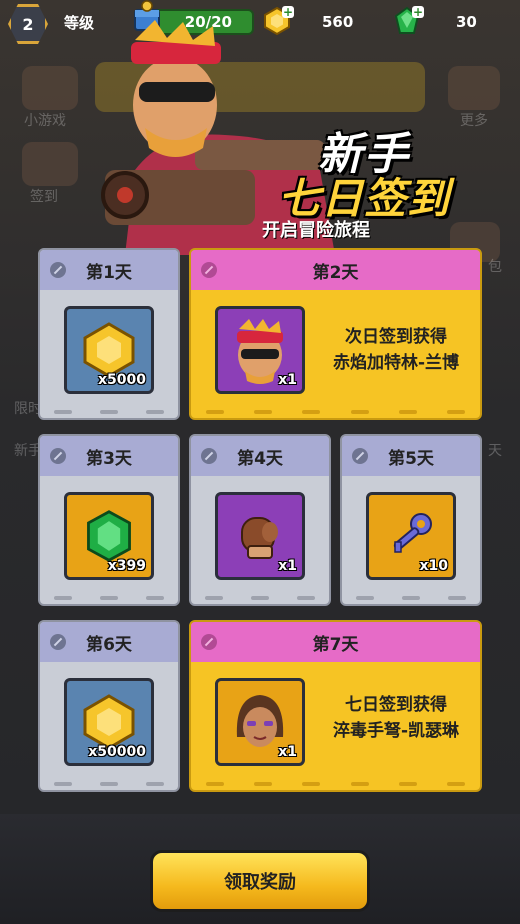  I want to click on day-card-5: 第5天 x10, so click(411, 520).